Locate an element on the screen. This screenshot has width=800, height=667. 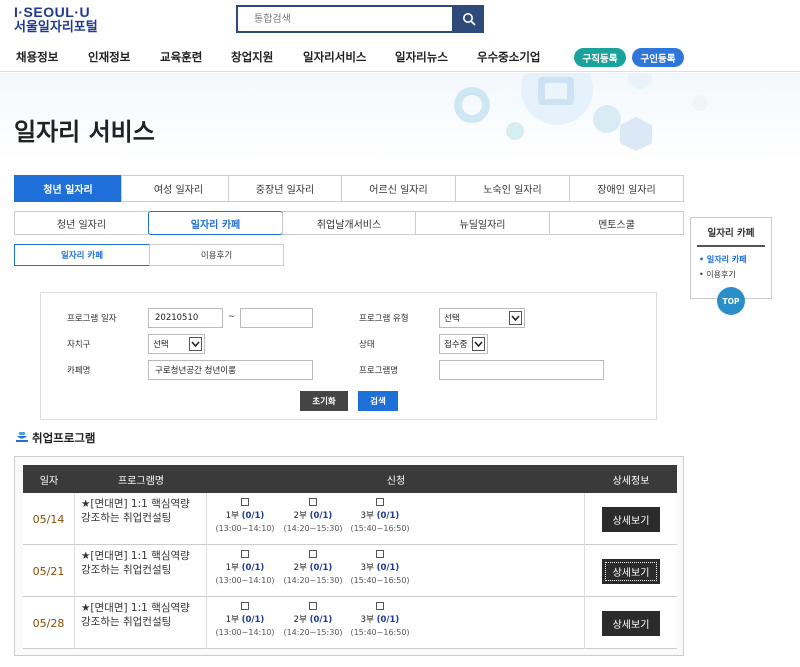
status-select: 접수중 is located at coordinates (463, 344).